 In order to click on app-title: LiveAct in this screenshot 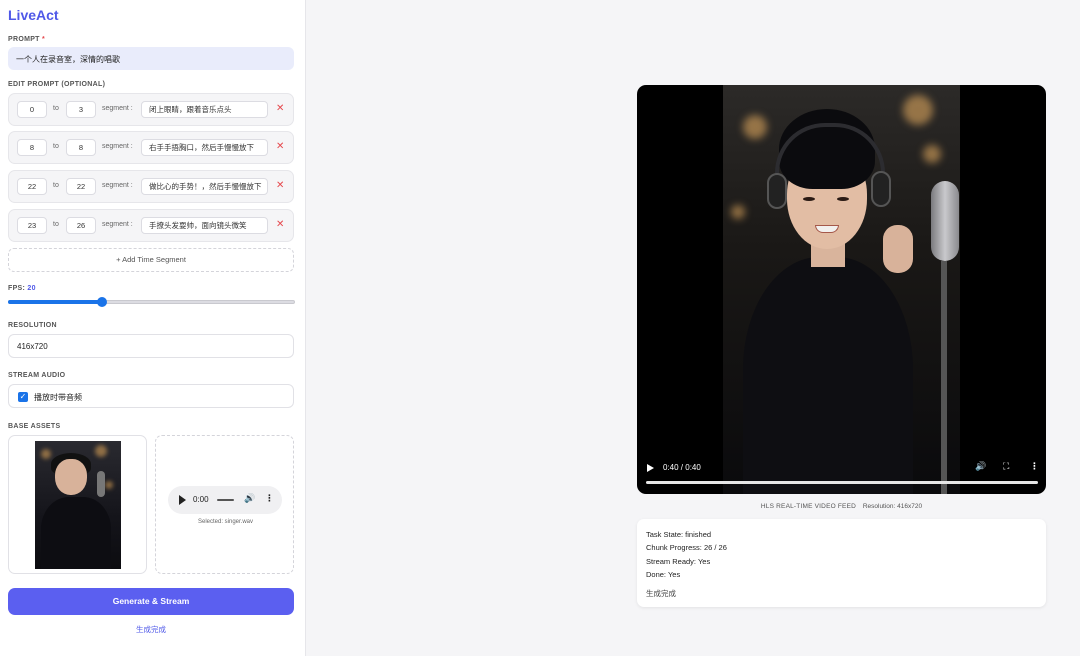, I will do `click(33, 15)`.